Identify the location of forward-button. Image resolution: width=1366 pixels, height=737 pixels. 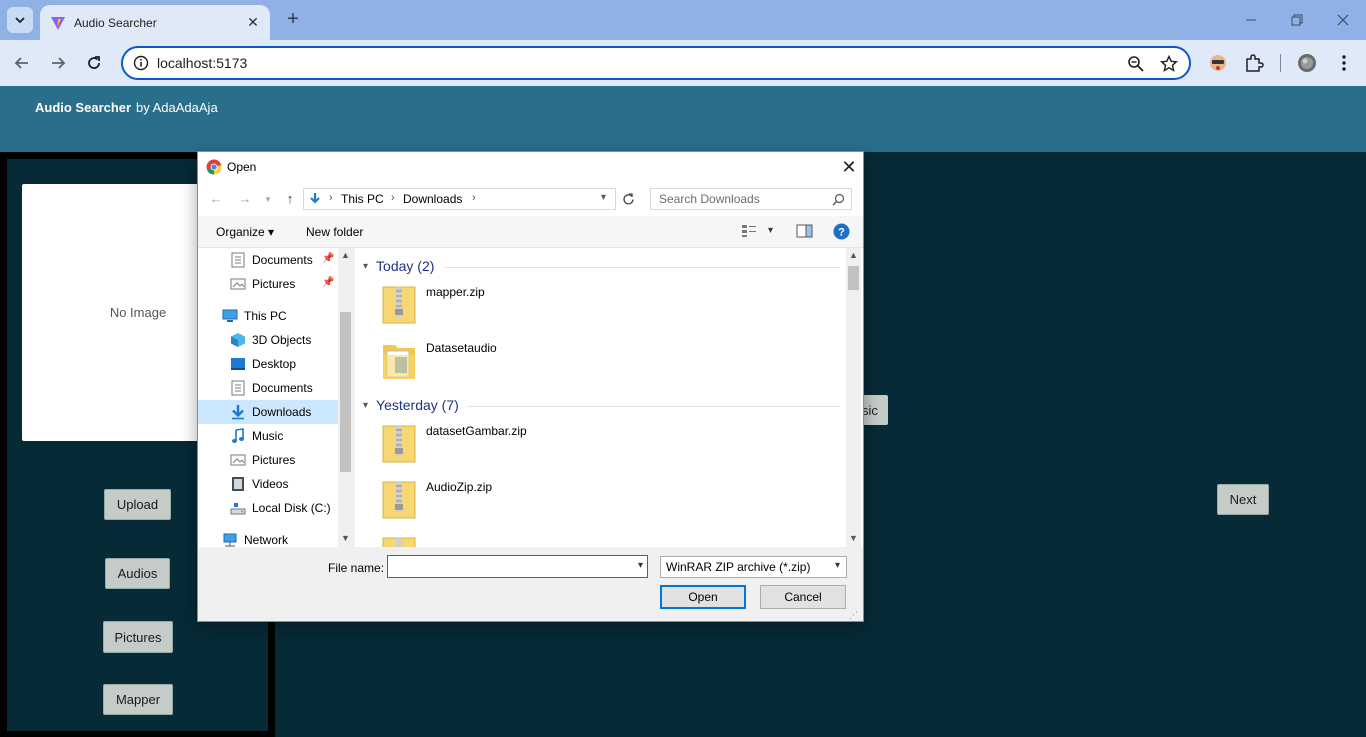
(58, 63).